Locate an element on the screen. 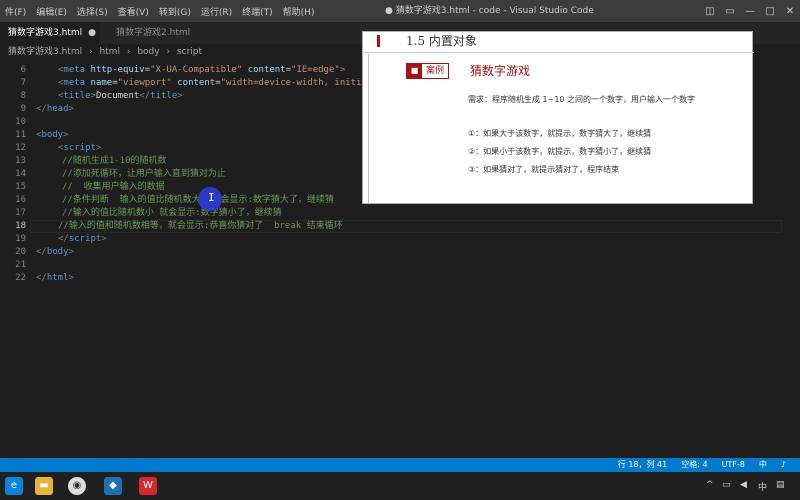 This screenshot has height=500, width=800. line-number: 6 is located at coordinates (23, 70).